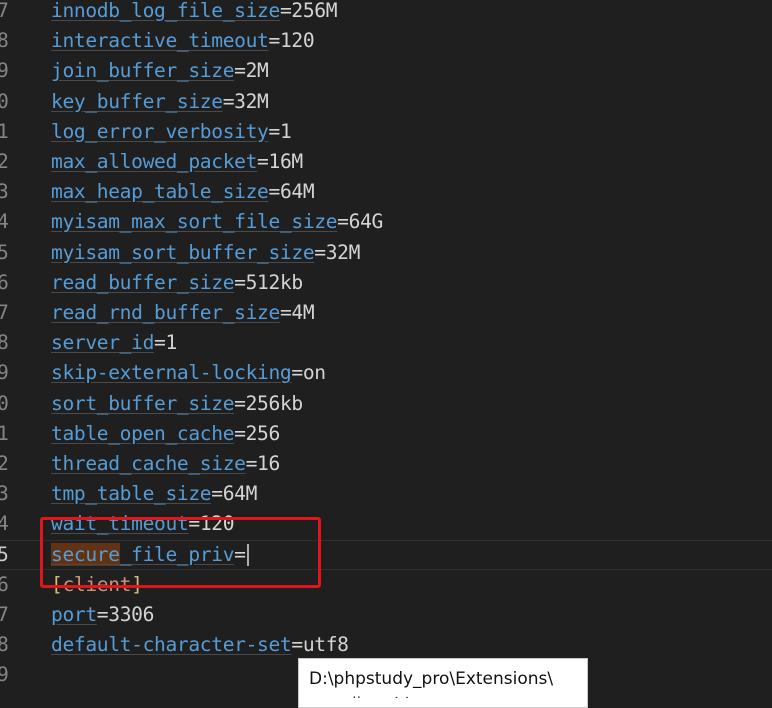  I want to click on tooltip-path-text: D:\phpstudy_pro\Extensions\, so click(431, 679).